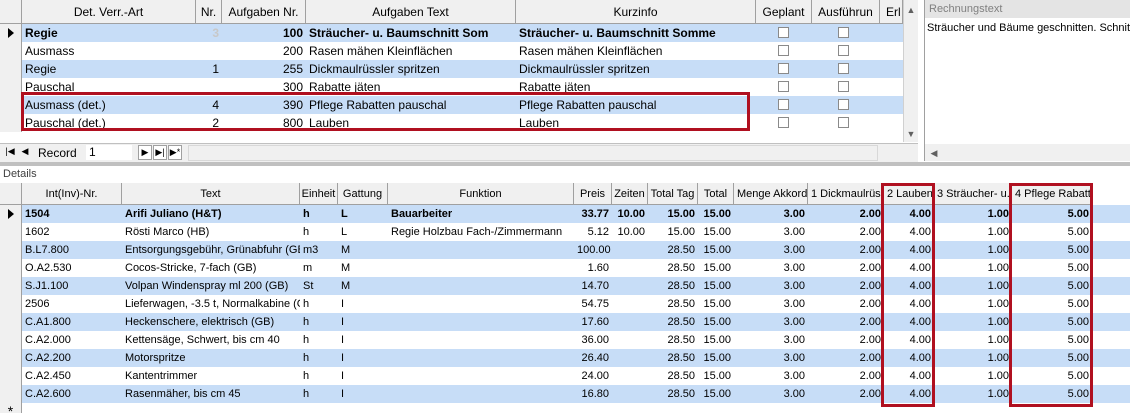 This screenshot has height=413, width=1130. What do you see at coordinates (1028, 28) in the screenshot?
I see `rechnungstext-field: Sträucher und Bäume geschnitten. Schnitt` at bounding box center [1028, 28].